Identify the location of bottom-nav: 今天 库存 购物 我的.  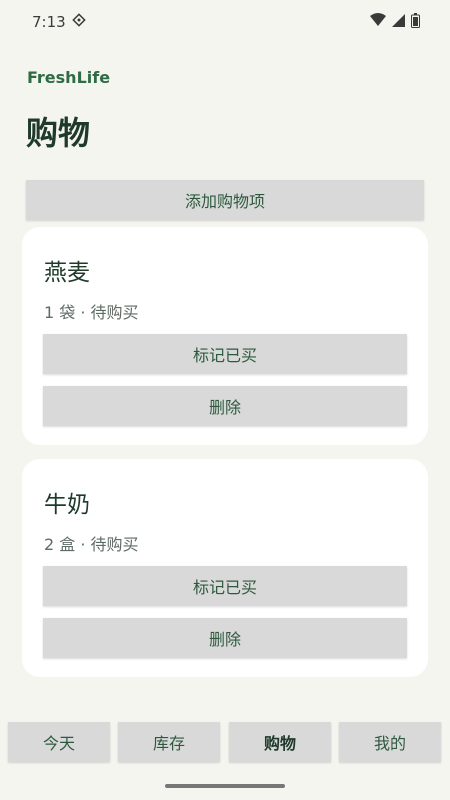
(225, 743).